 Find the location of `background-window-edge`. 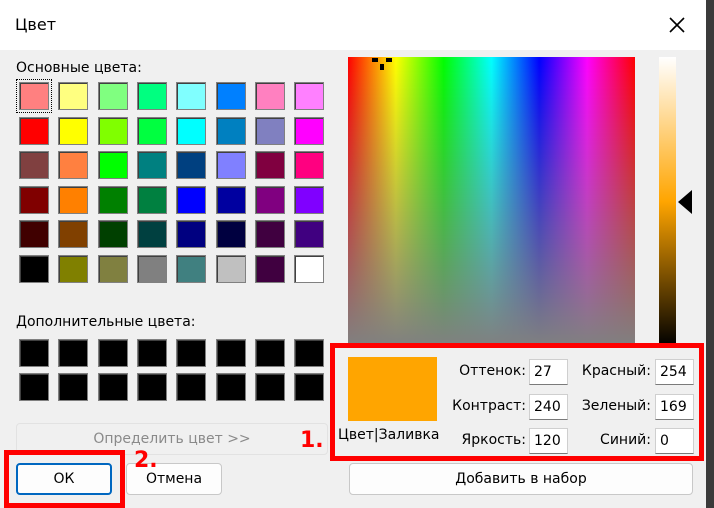

background-window-edge is located at coordinates (710, 254).